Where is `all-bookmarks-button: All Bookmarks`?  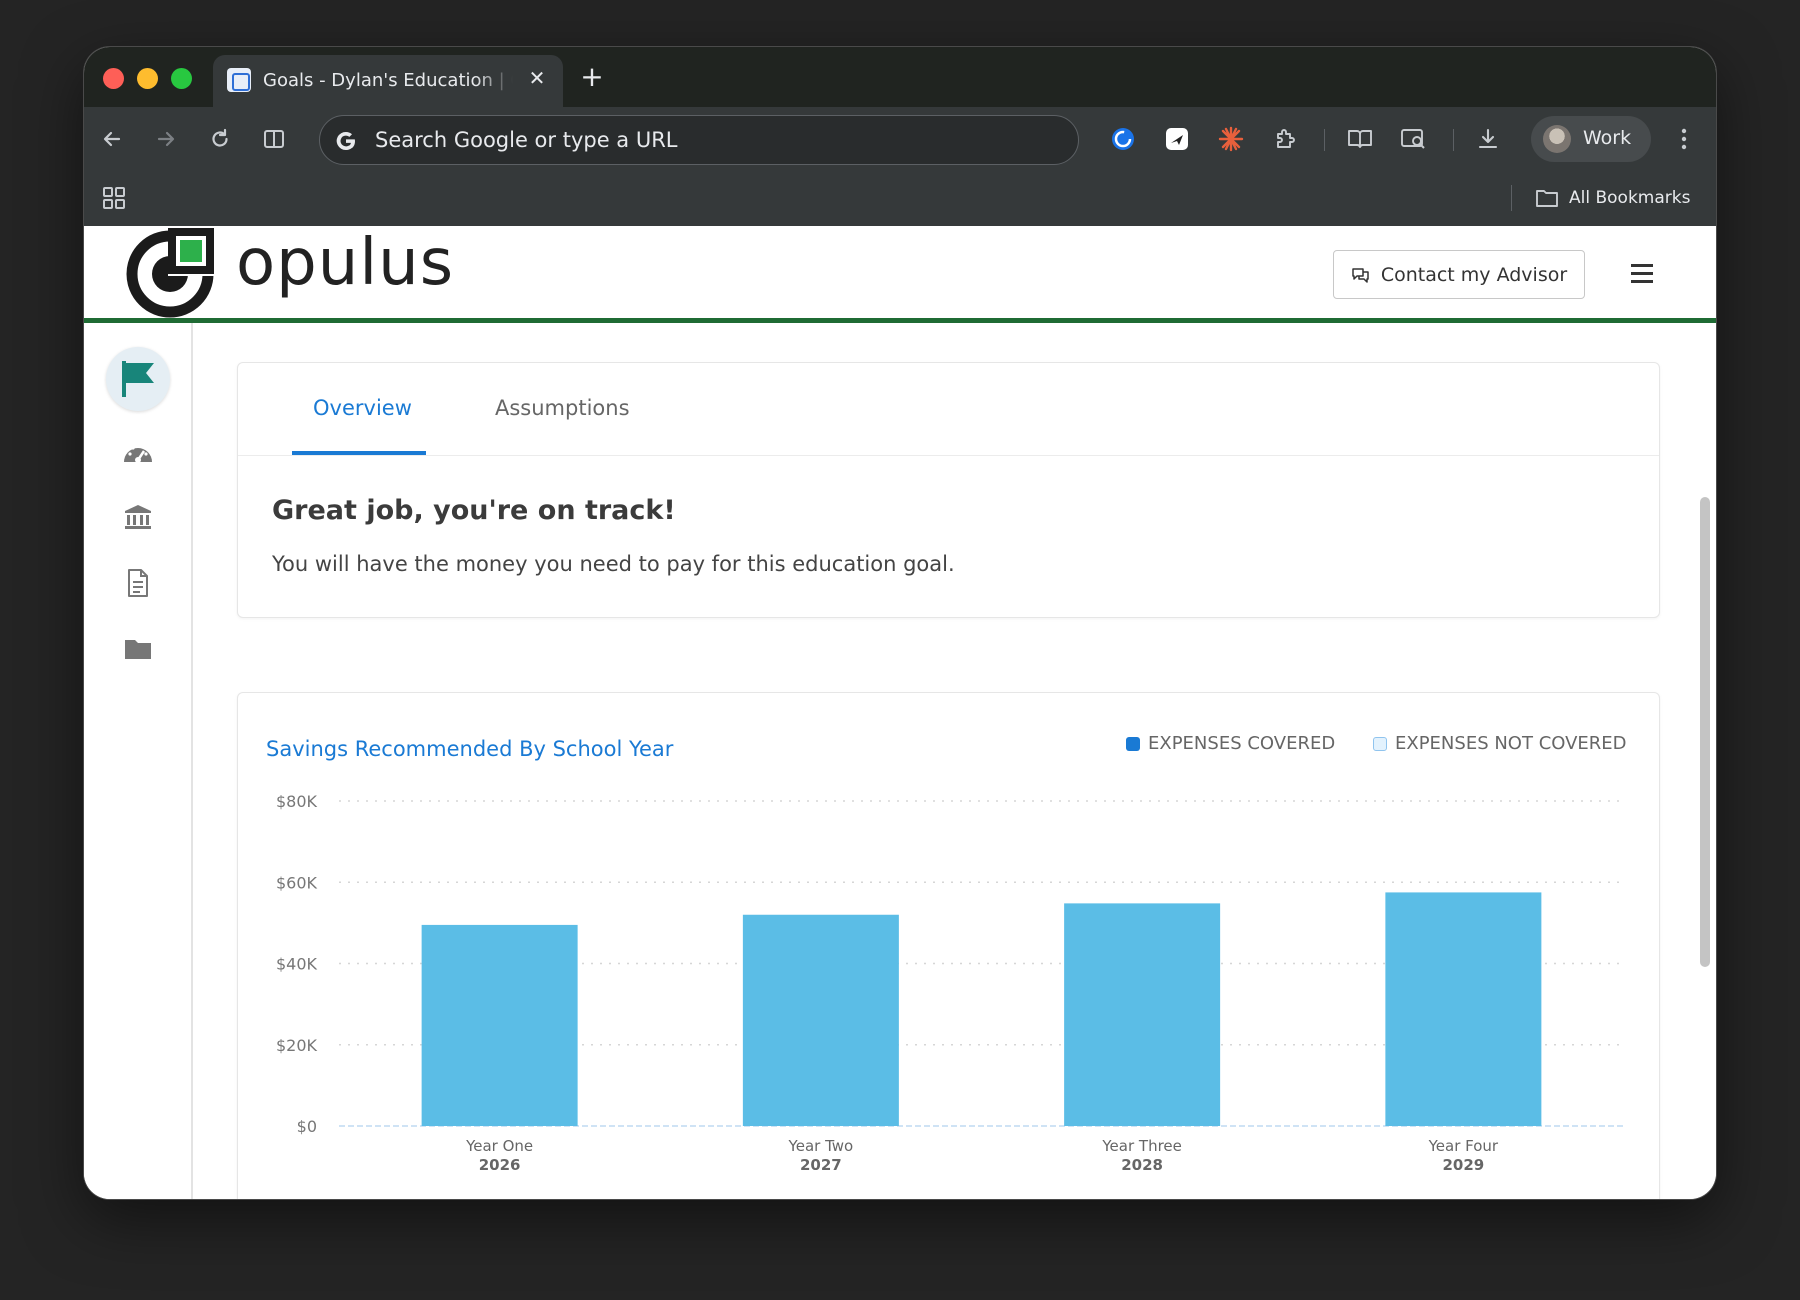
all-bookmarks-button: All Bookmarks is located at coordinates (1612, 198).